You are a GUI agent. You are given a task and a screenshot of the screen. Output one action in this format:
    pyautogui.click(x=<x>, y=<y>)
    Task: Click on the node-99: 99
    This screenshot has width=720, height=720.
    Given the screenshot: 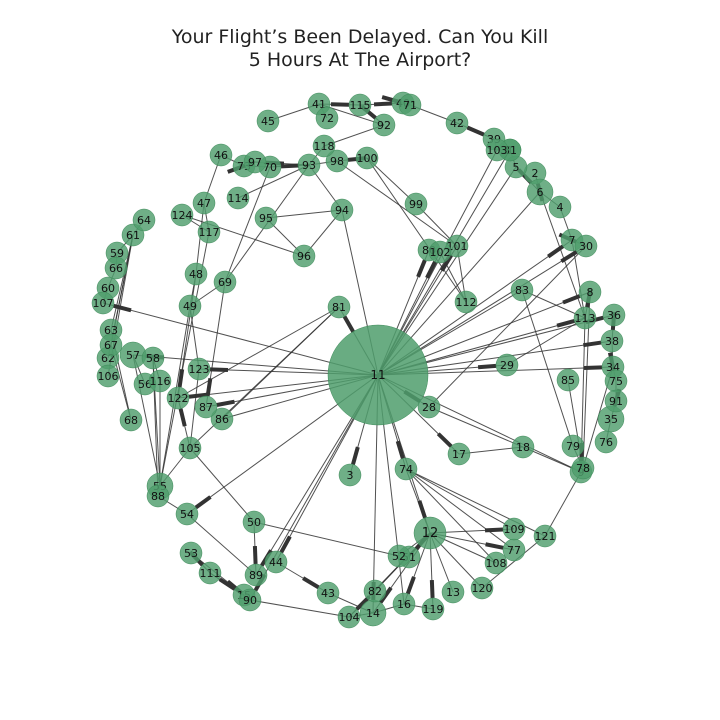 What is the action you would take?
    pyautogui.click(x=416, y=204)
    